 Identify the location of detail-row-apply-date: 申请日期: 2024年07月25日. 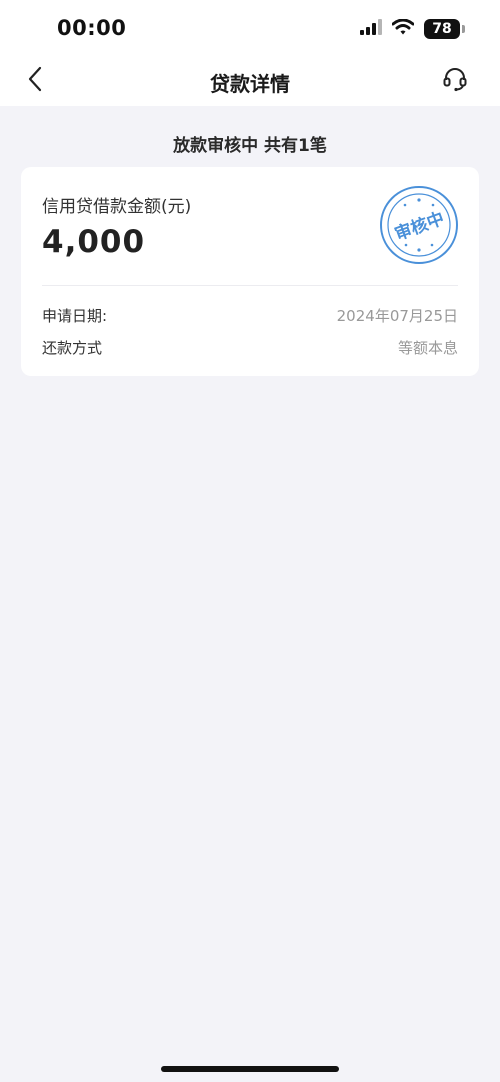
(250, 315).